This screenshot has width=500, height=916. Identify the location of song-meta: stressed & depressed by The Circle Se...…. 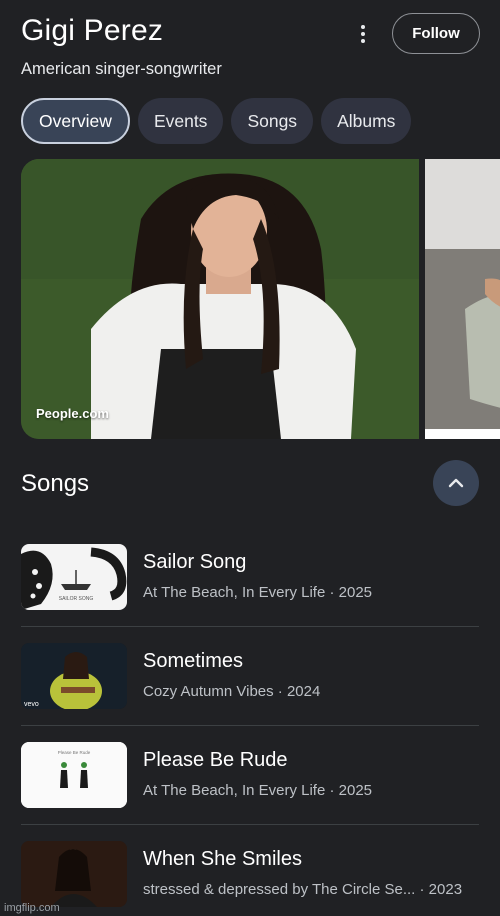
(303, 889).